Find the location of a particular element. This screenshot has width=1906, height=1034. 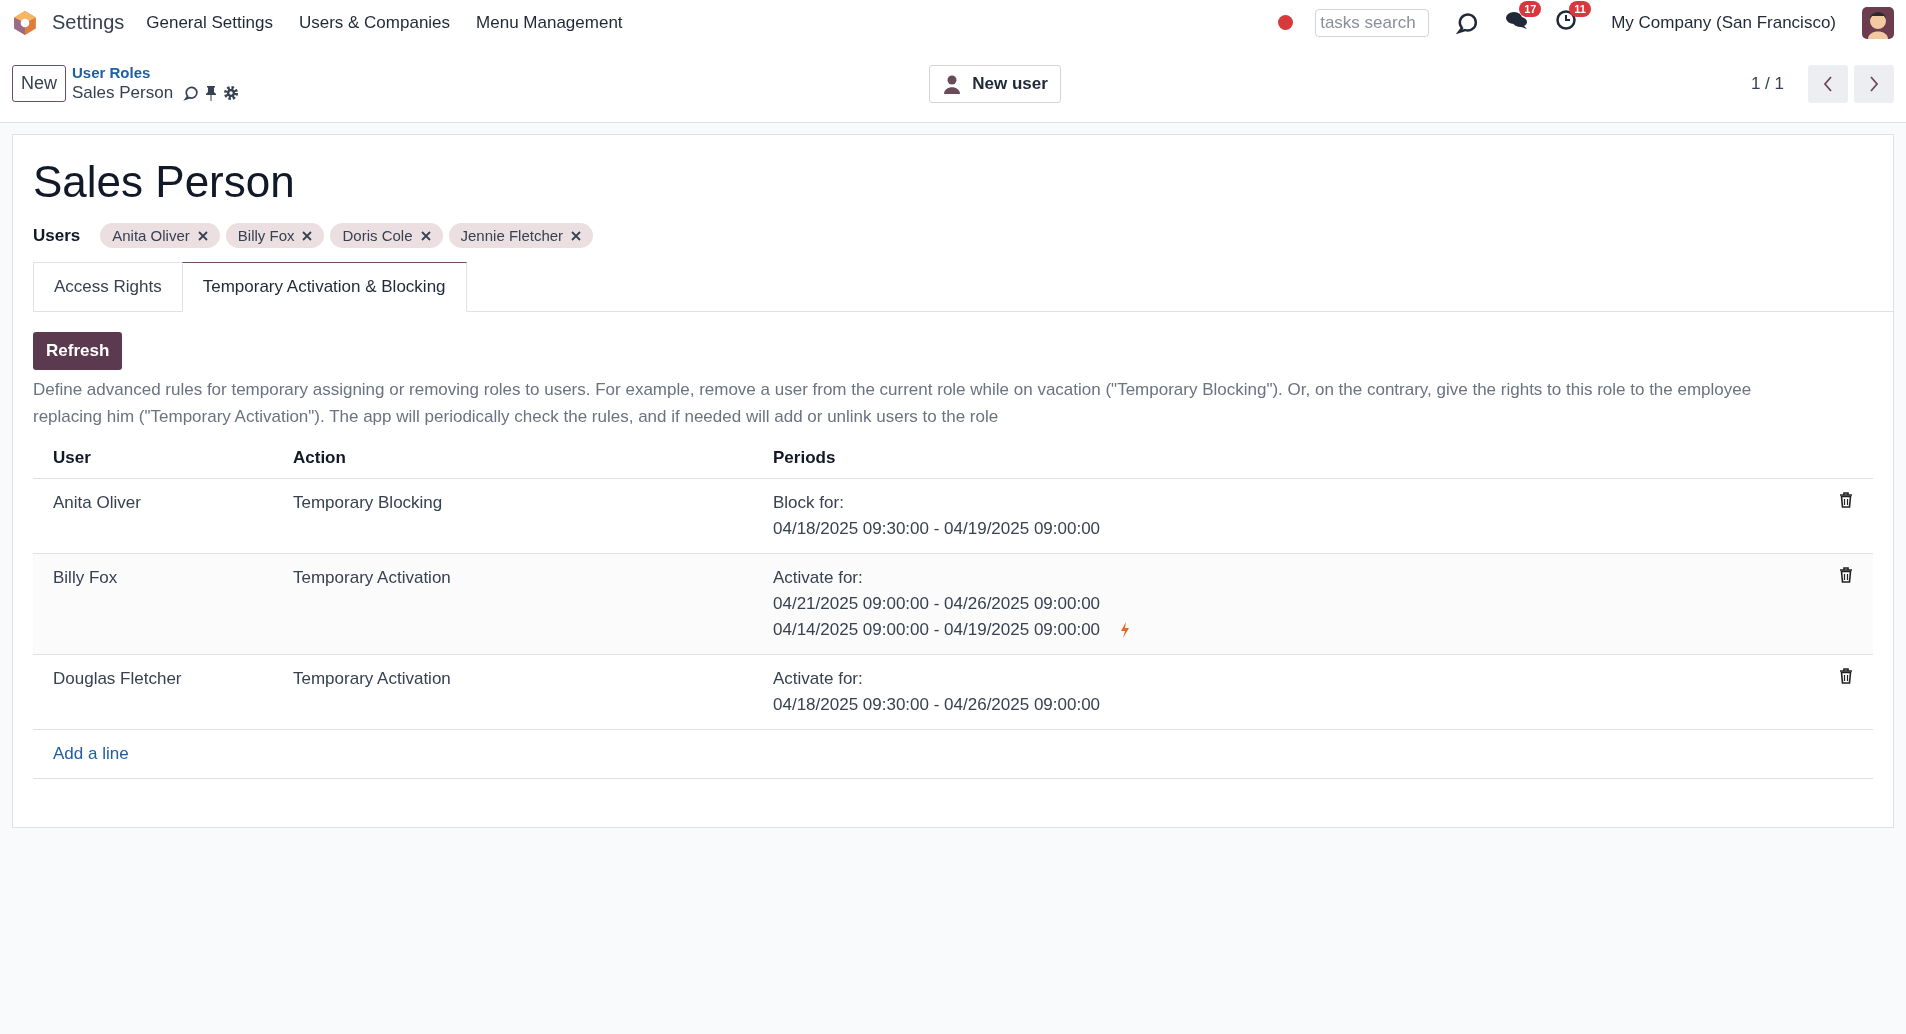

column-header: Action is located at coordinates (513, 458).